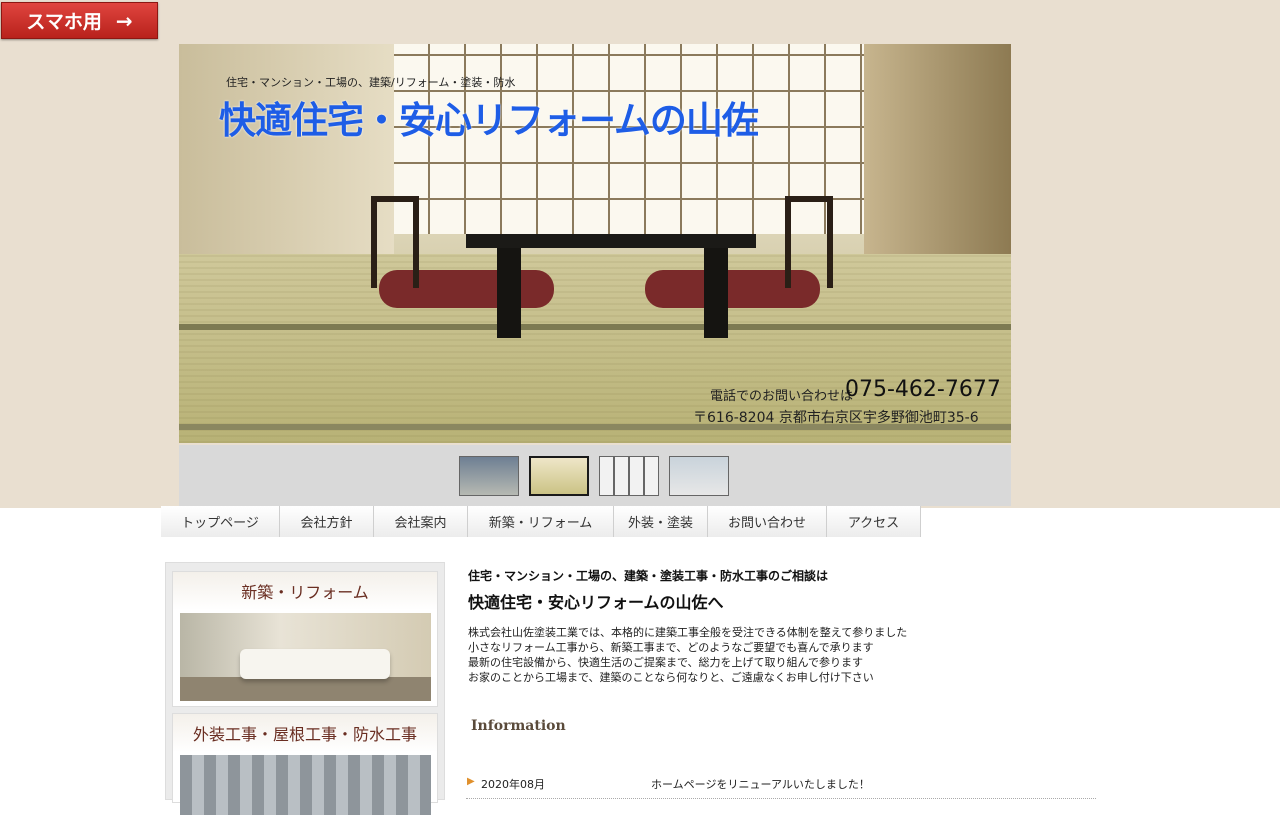  What do you see at coordinates (327, 521) in the screenshot?
I see `nav-item-policy: 会社方針` at bounding box center [327, 521].